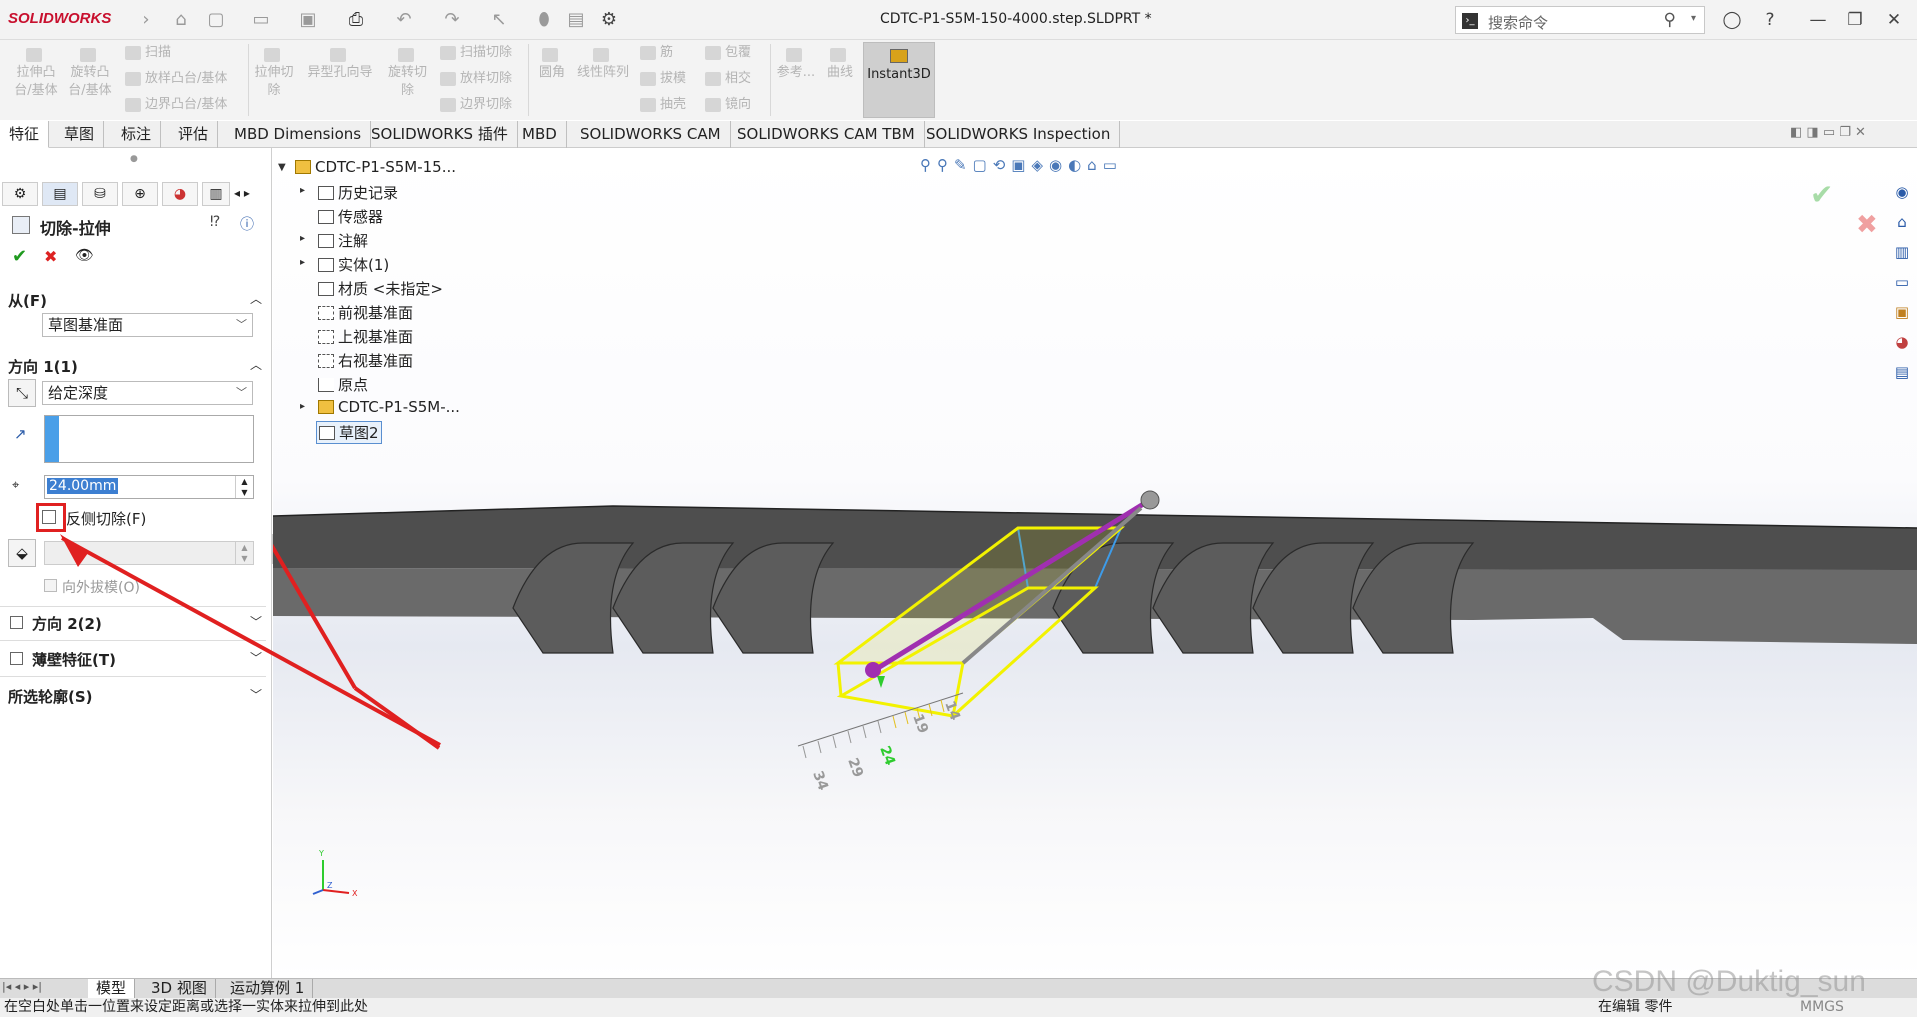  Describe the element at coordinates (603, 64) in the screenshot. I see `linear-pattern-button: 线性阵列` at that location.